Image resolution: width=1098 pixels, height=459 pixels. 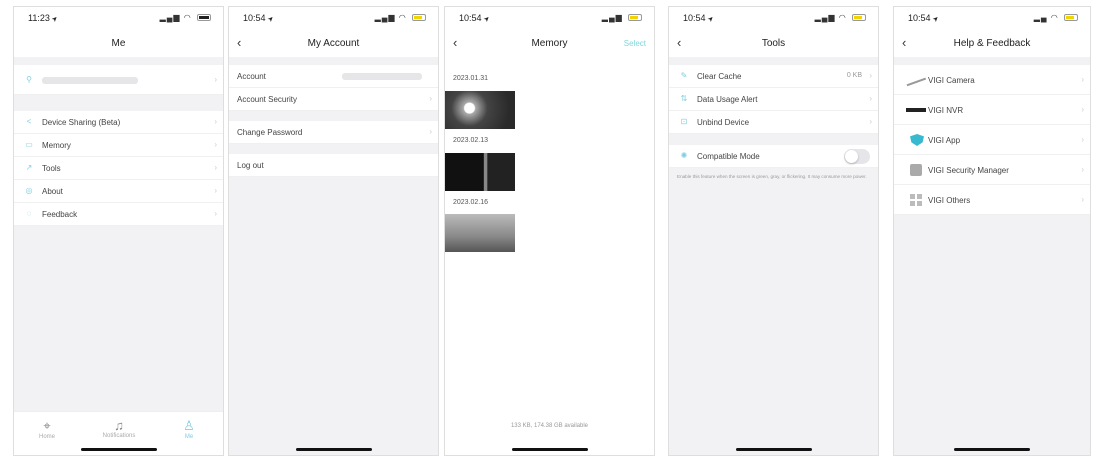 What do you see at coordinates (46, 437) in the screenshot?
I see `tab-label: Home` at bounding box center [46, 437].